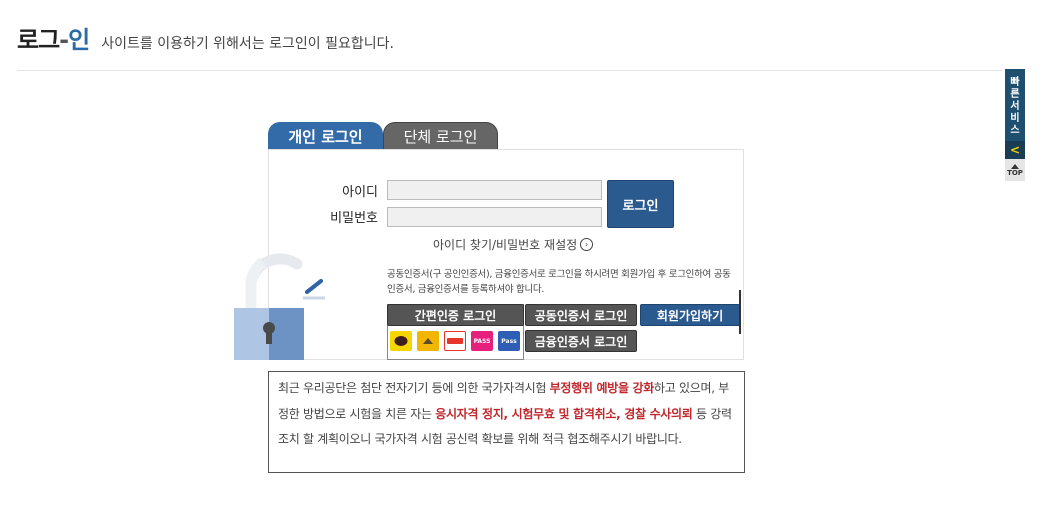 The height and width of the screenshot is (512, 1056). I want to click on top-label: TOP, so click(1015, 172).